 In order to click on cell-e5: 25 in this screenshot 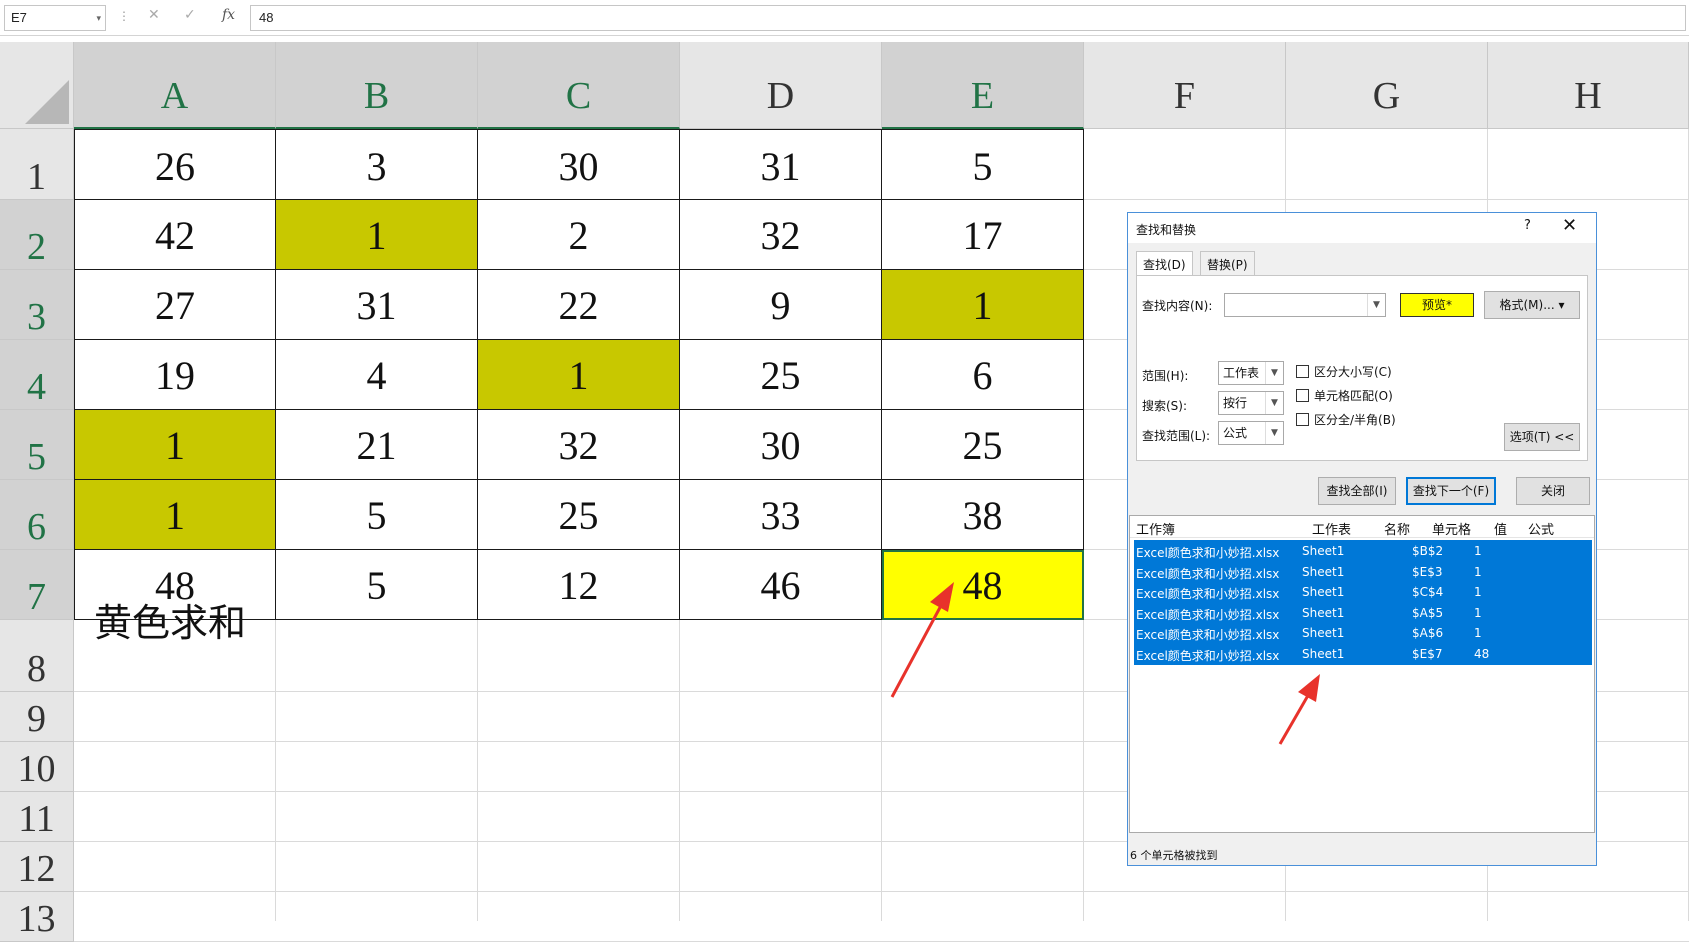, I will do `click(983, 445)`.